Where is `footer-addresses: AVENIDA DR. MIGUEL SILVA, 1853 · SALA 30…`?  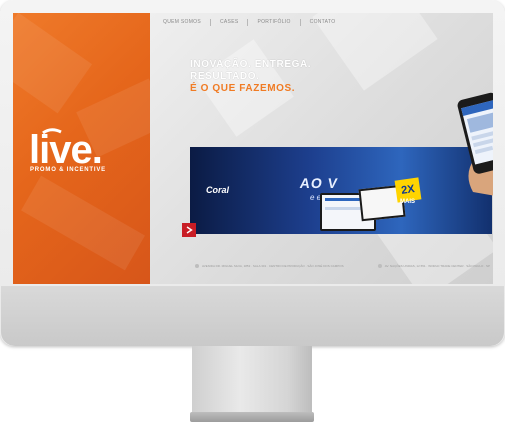 footer-addresses: AVENIDA DR. MIGUEL SILVA, 1853 · SALA 30… is located at coordinates (342, 266).